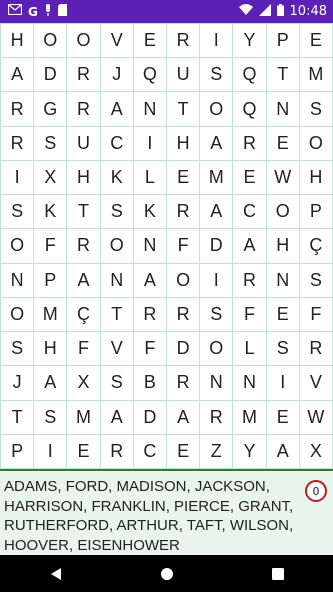 Image resolution: width=333 pixels, height=592 pixels. I want to click on grid-letter-cell: B, so click(150, 383).